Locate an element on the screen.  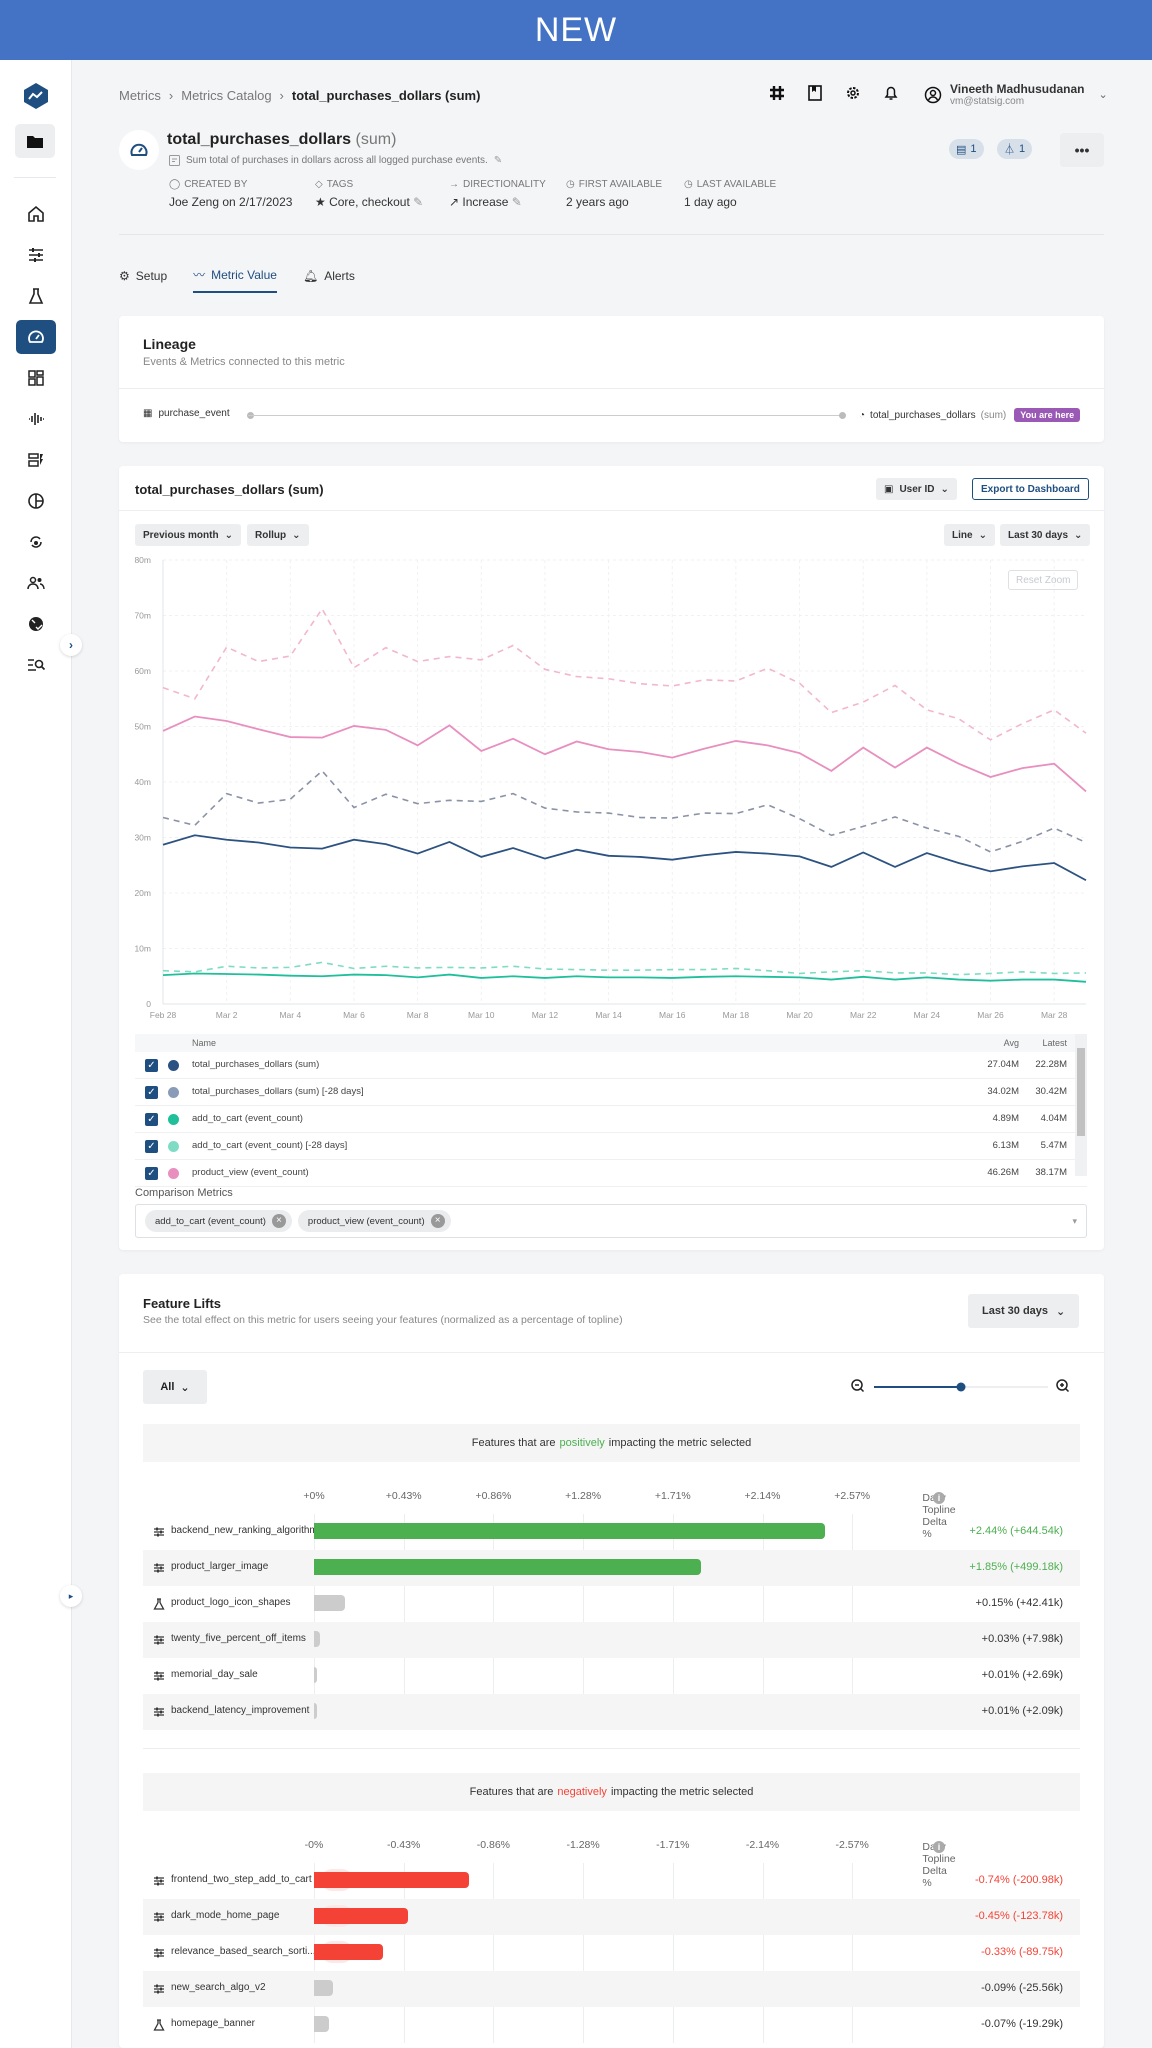
sidebar-item-metrics is located at coordinates (36, 337).